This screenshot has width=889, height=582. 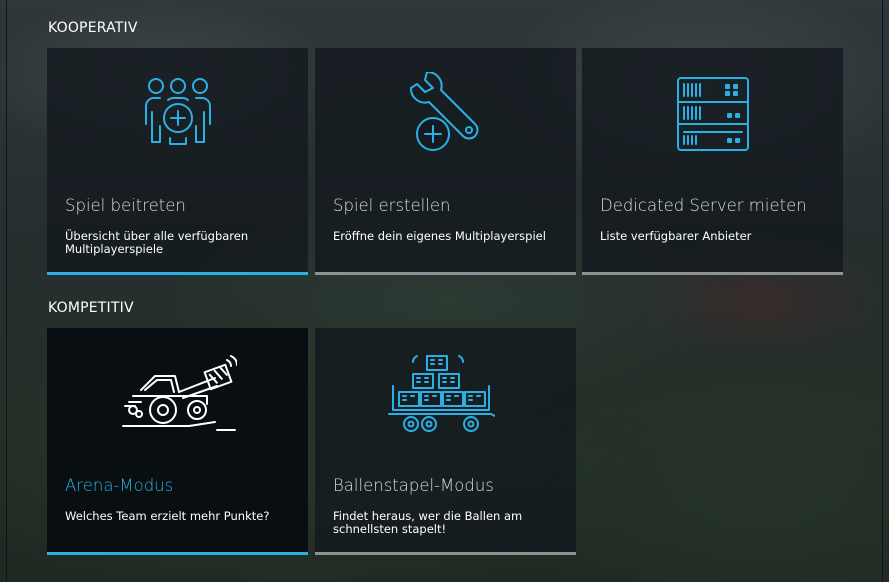 I want to click on tractor-arena-icon, so click(x=177, y=398).